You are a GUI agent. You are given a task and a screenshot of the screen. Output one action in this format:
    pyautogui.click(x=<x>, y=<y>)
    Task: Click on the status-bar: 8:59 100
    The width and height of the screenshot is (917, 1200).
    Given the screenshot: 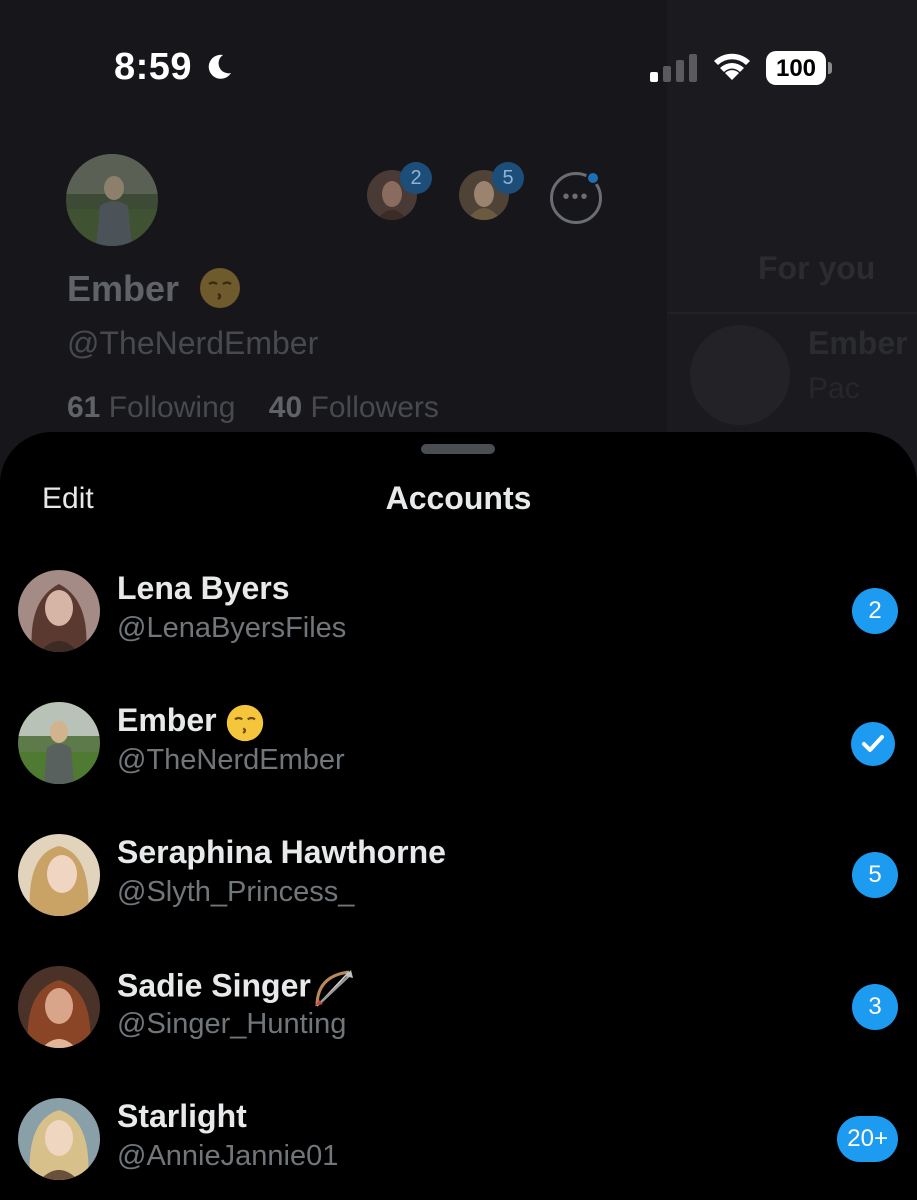 What is the action you would take?
    pyautogui.click(x=458, y=65)
    